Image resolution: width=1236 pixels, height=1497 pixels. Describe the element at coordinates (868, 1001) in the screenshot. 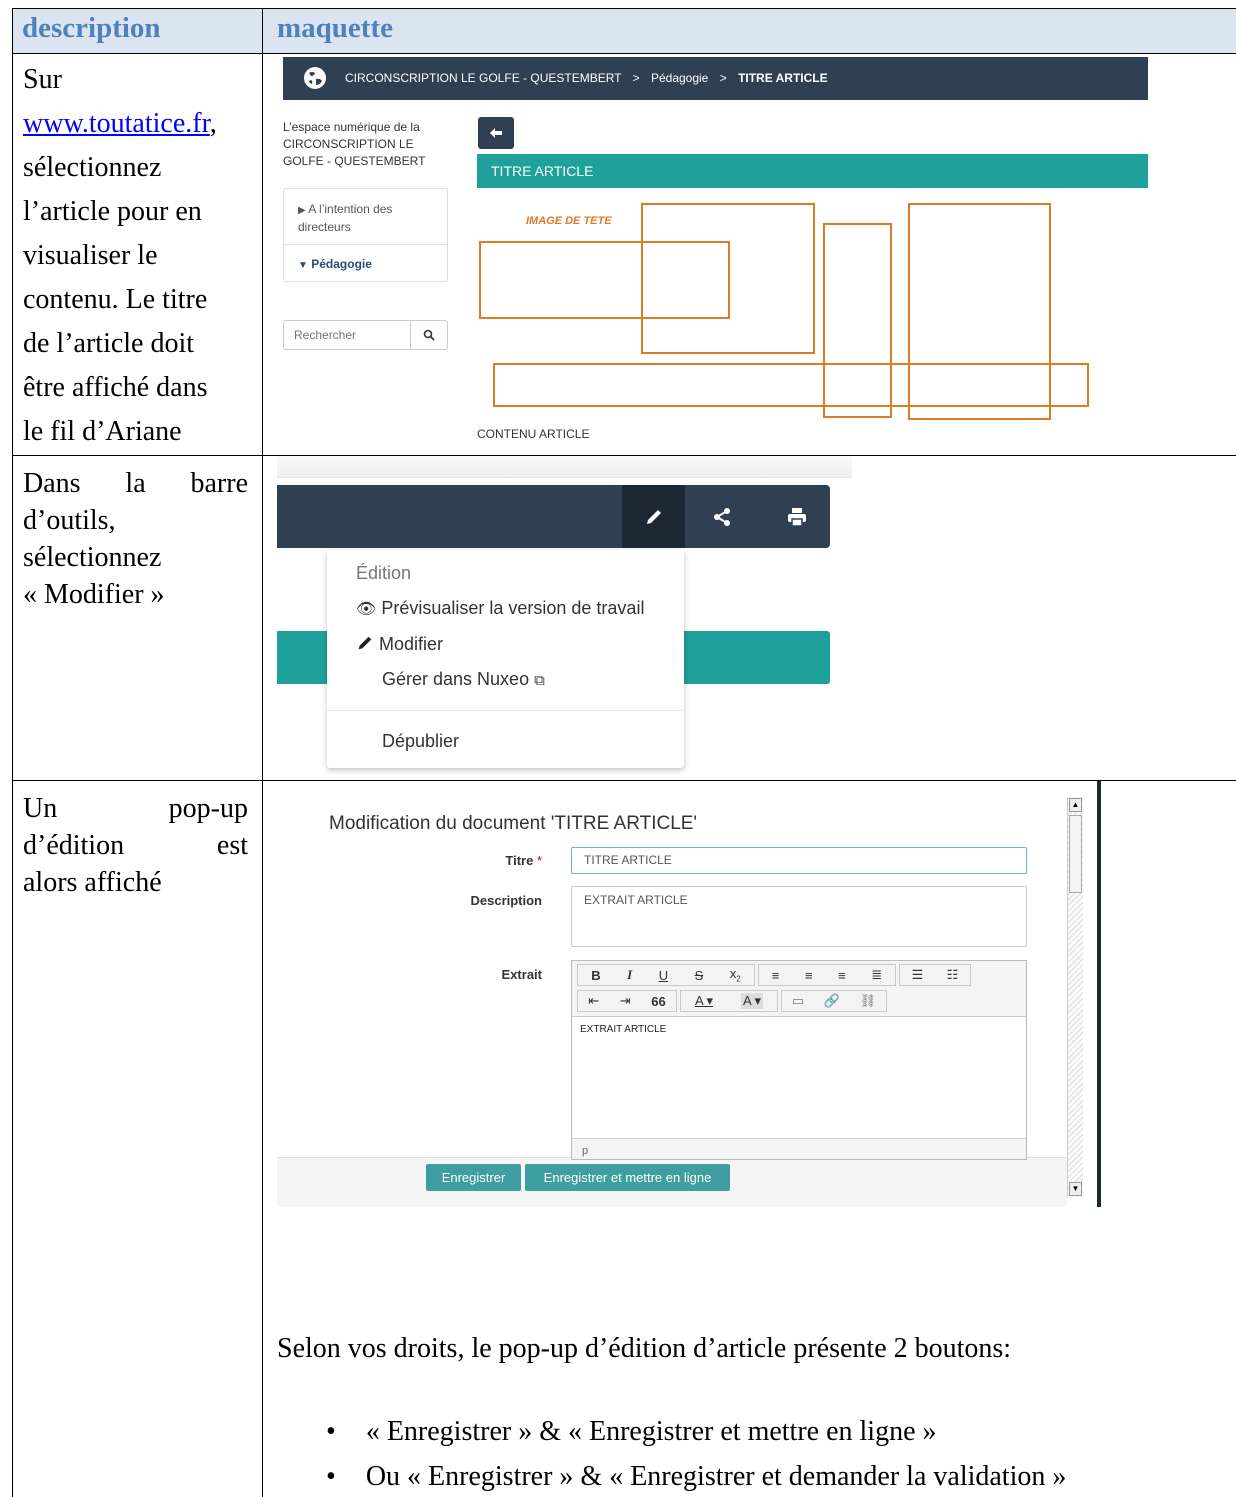

I see `unlink-icon: ⛓` at that location.